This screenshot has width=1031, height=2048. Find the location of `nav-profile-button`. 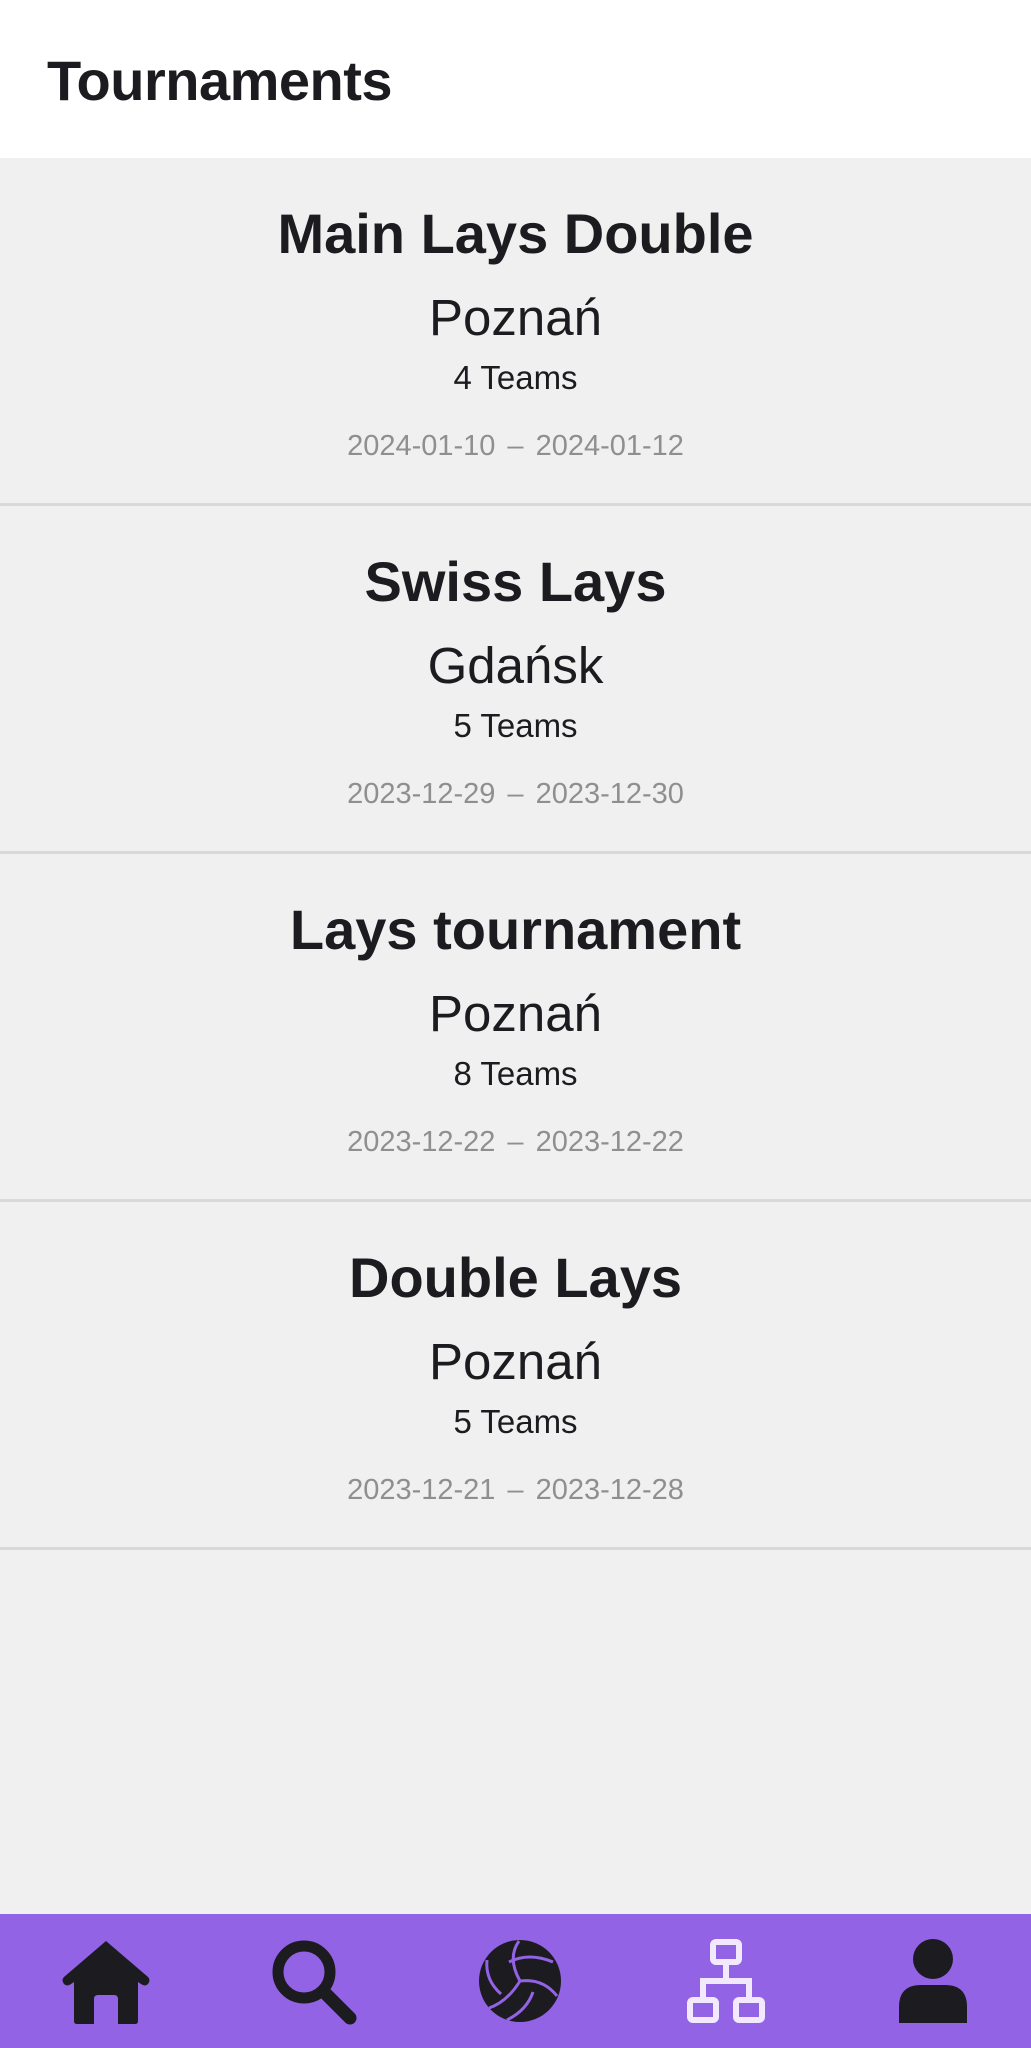

nav-profile-button is located at coordinates (933, 1981).